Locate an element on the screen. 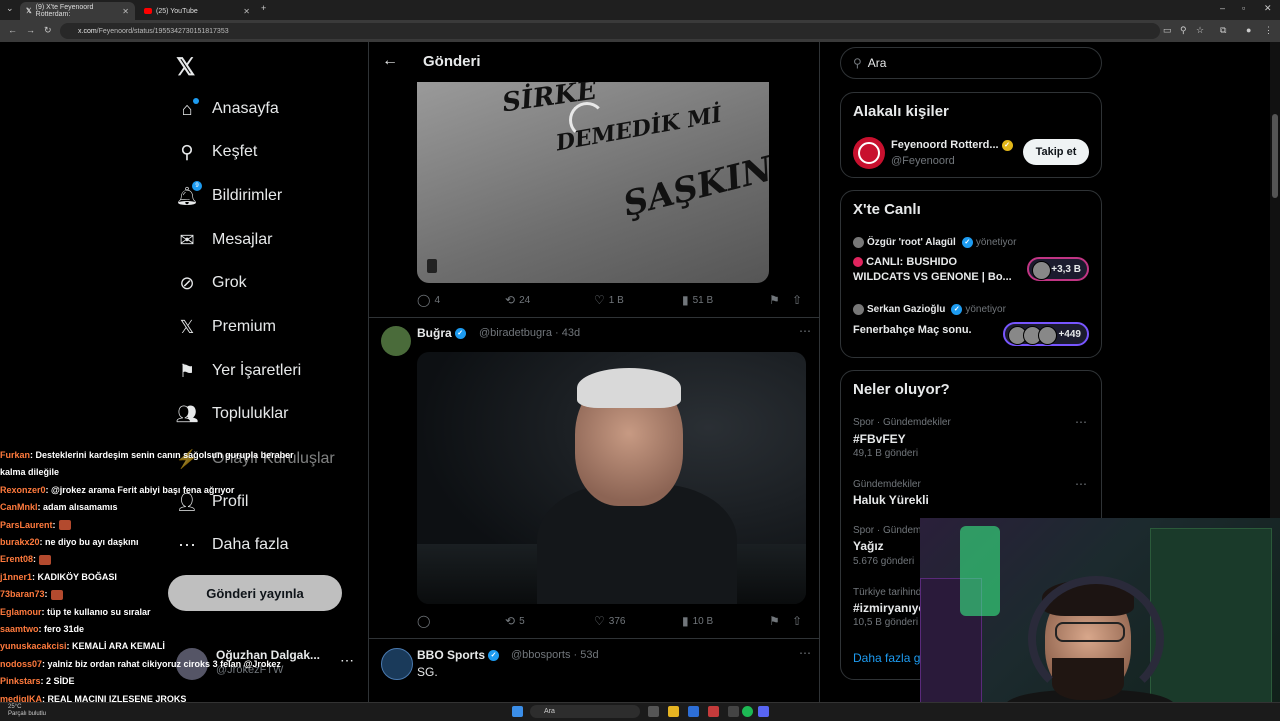 The image size is (1280, 721). nav-item-premium: 𝕏 Premium is located at coordinates (226, 327).